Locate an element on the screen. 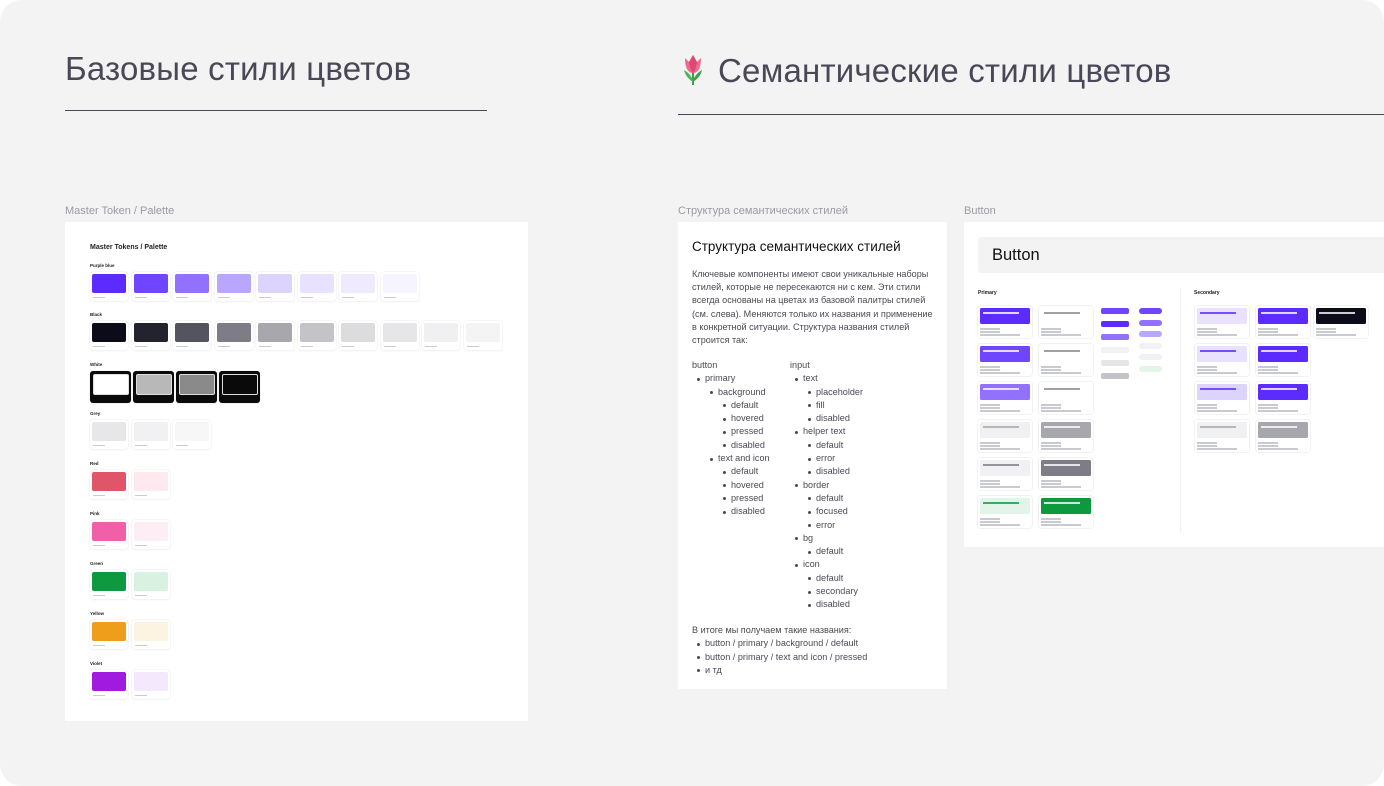  frame-label-button: Button is located at coordinates (980, 211).